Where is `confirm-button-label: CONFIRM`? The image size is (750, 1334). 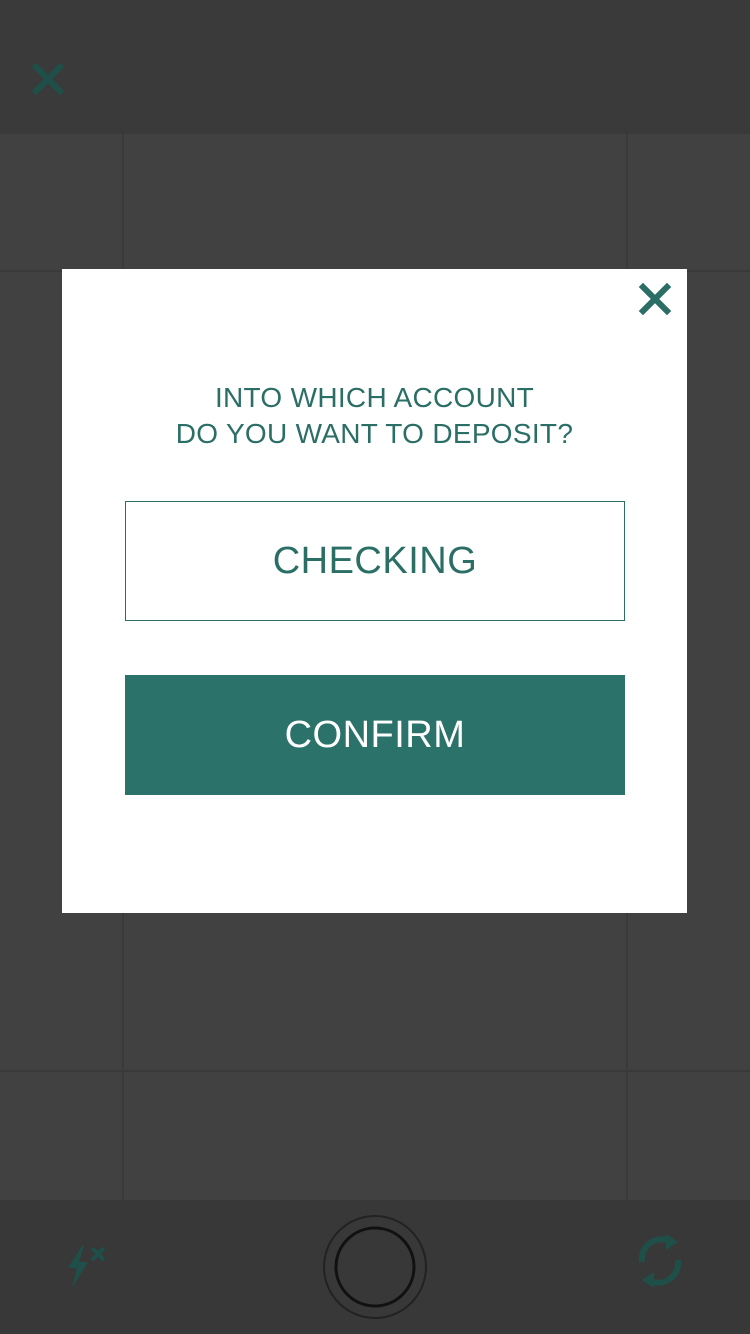
confirm-button-label: CONFIRM is located at coordinates (375, 734).